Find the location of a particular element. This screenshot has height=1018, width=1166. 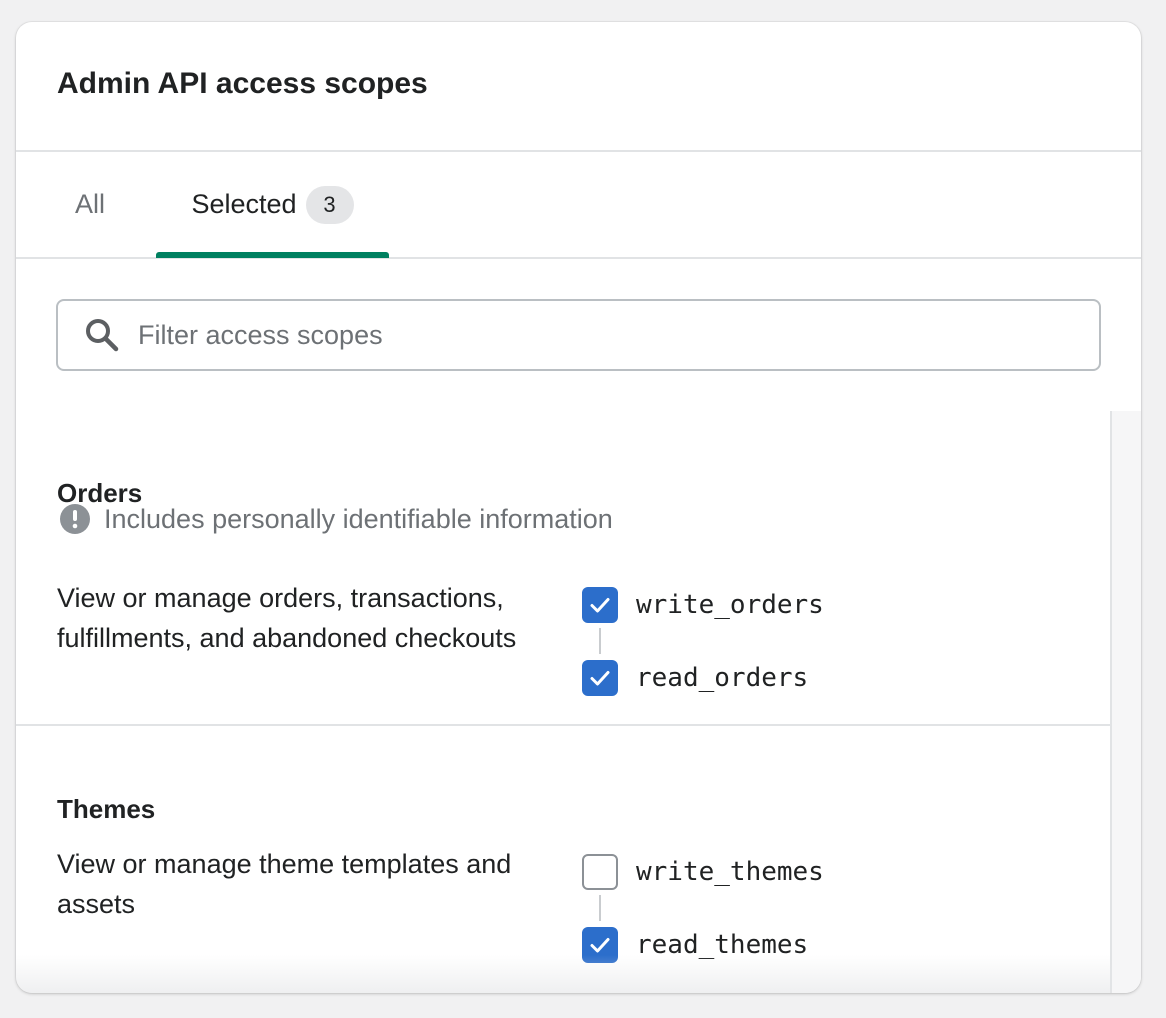

tab-selected: Selected 3 is located at coordinates (272, 205).